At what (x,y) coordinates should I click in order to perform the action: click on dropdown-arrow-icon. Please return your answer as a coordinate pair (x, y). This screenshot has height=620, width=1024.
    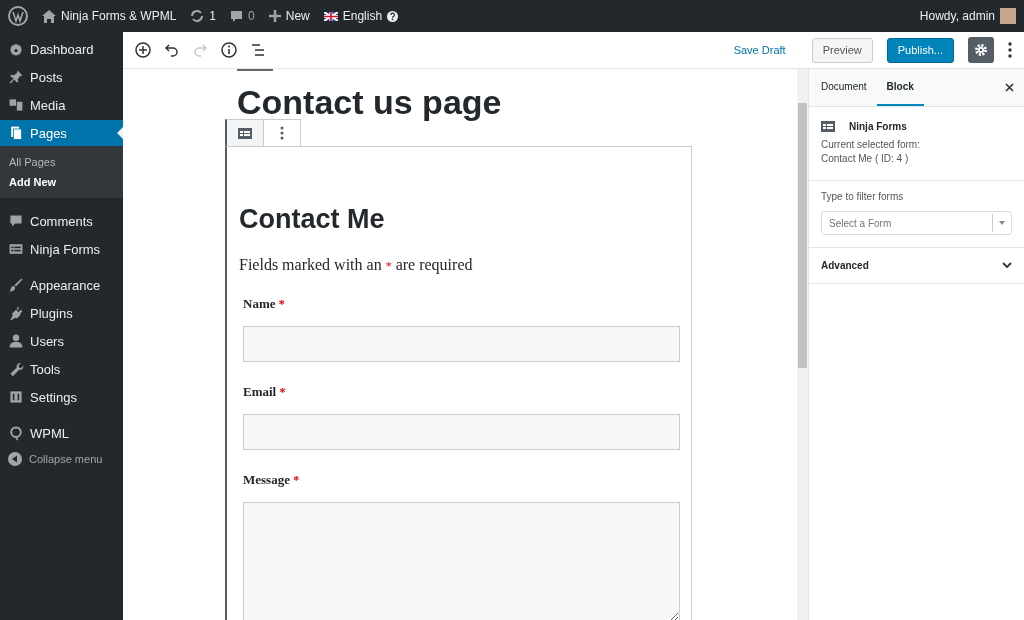
    Looking at the image, I should click on (1002, 223).